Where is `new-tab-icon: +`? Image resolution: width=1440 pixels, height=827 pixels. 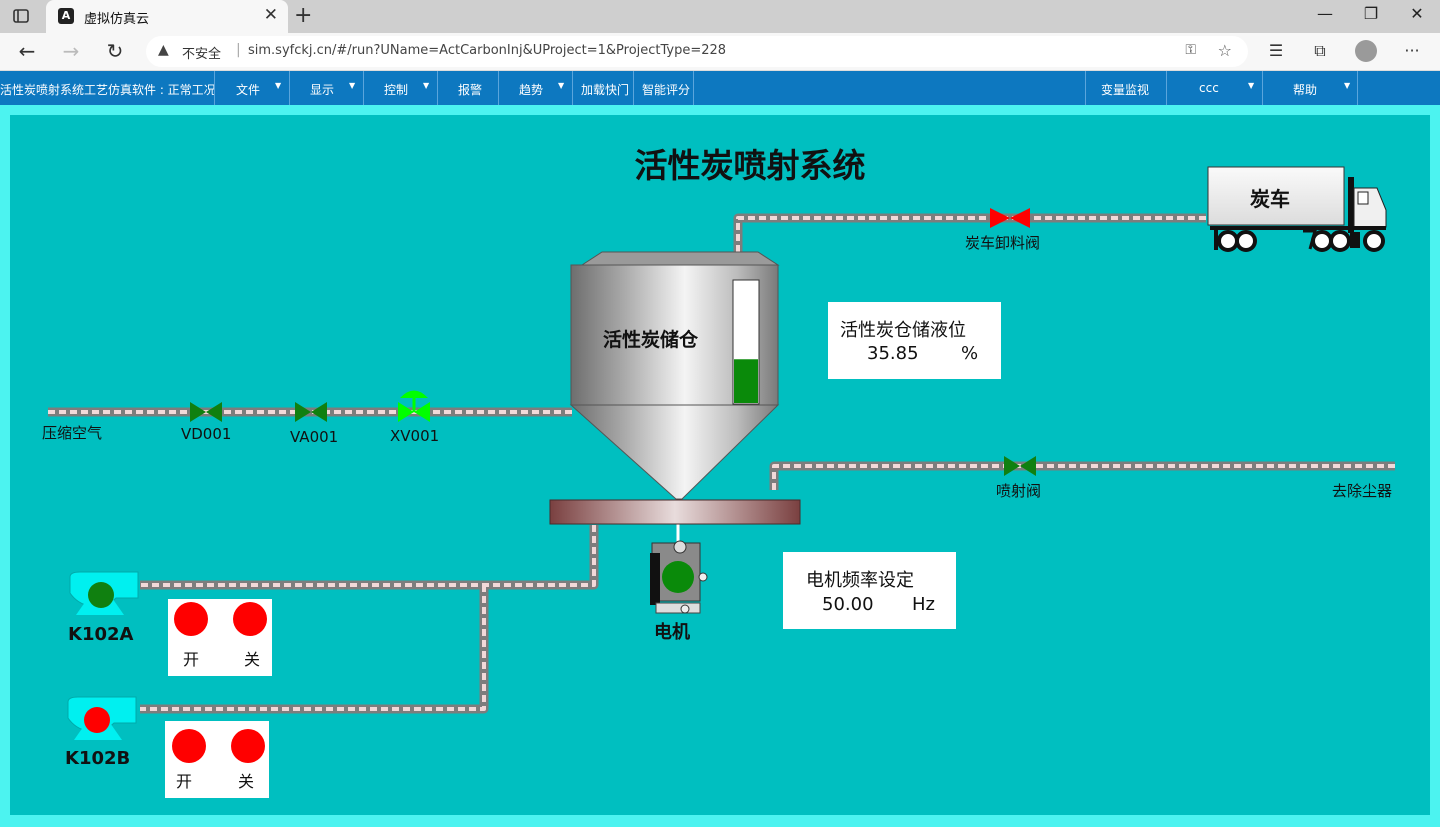 new-tab-icon: + is located at coordinates (303, 15).